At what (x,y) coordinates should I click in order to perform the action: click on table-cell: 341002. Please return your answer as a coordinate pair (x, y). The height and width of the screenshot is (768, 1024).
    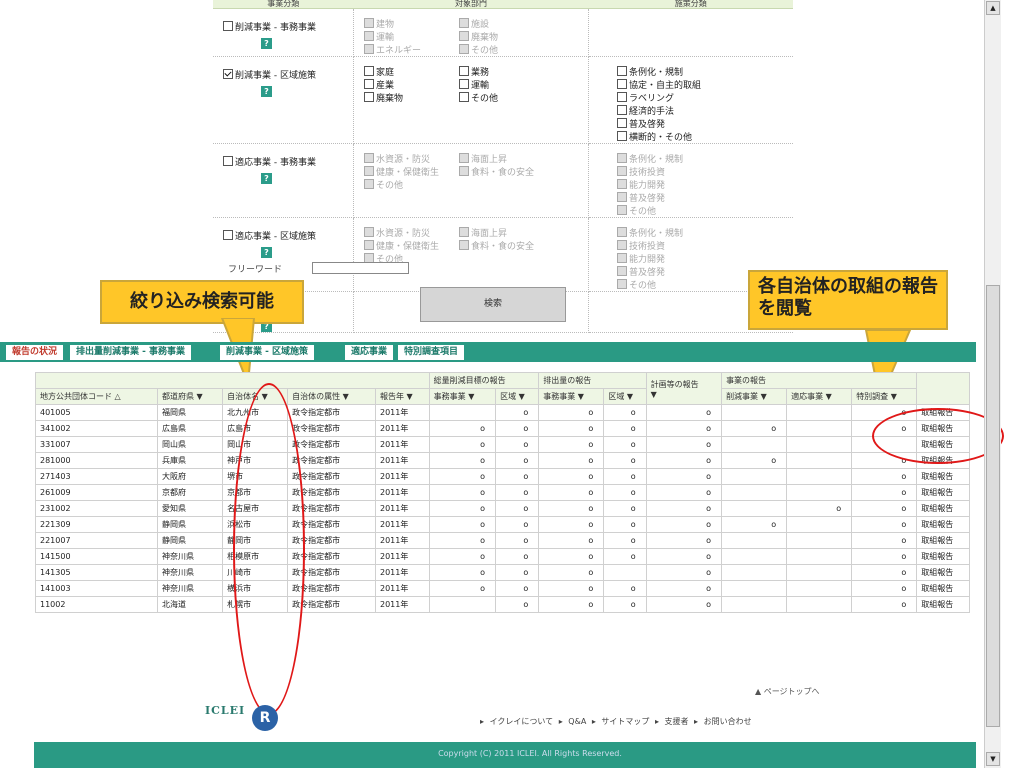
    Looking at the image, I should click on (96, 428).